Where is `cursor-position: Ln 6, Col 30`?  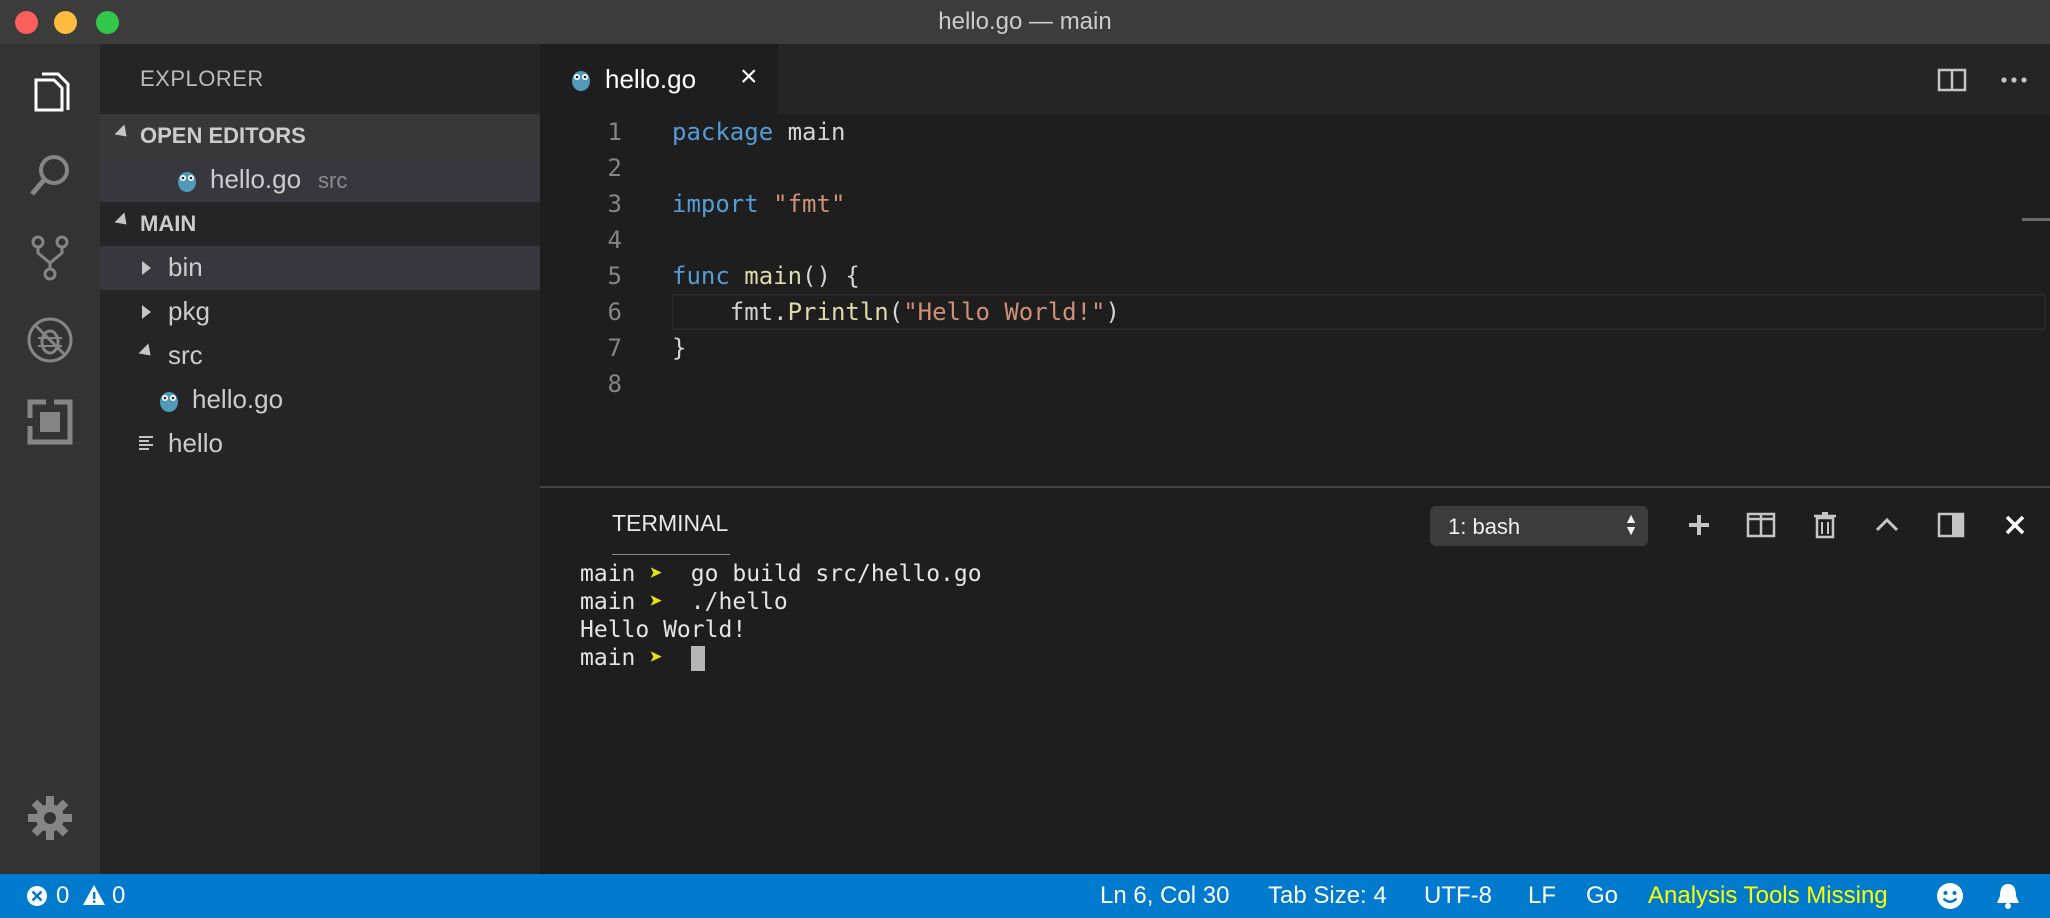 cursor-position: Ln 6, Col 30 is located at coordinates (1164, 896).